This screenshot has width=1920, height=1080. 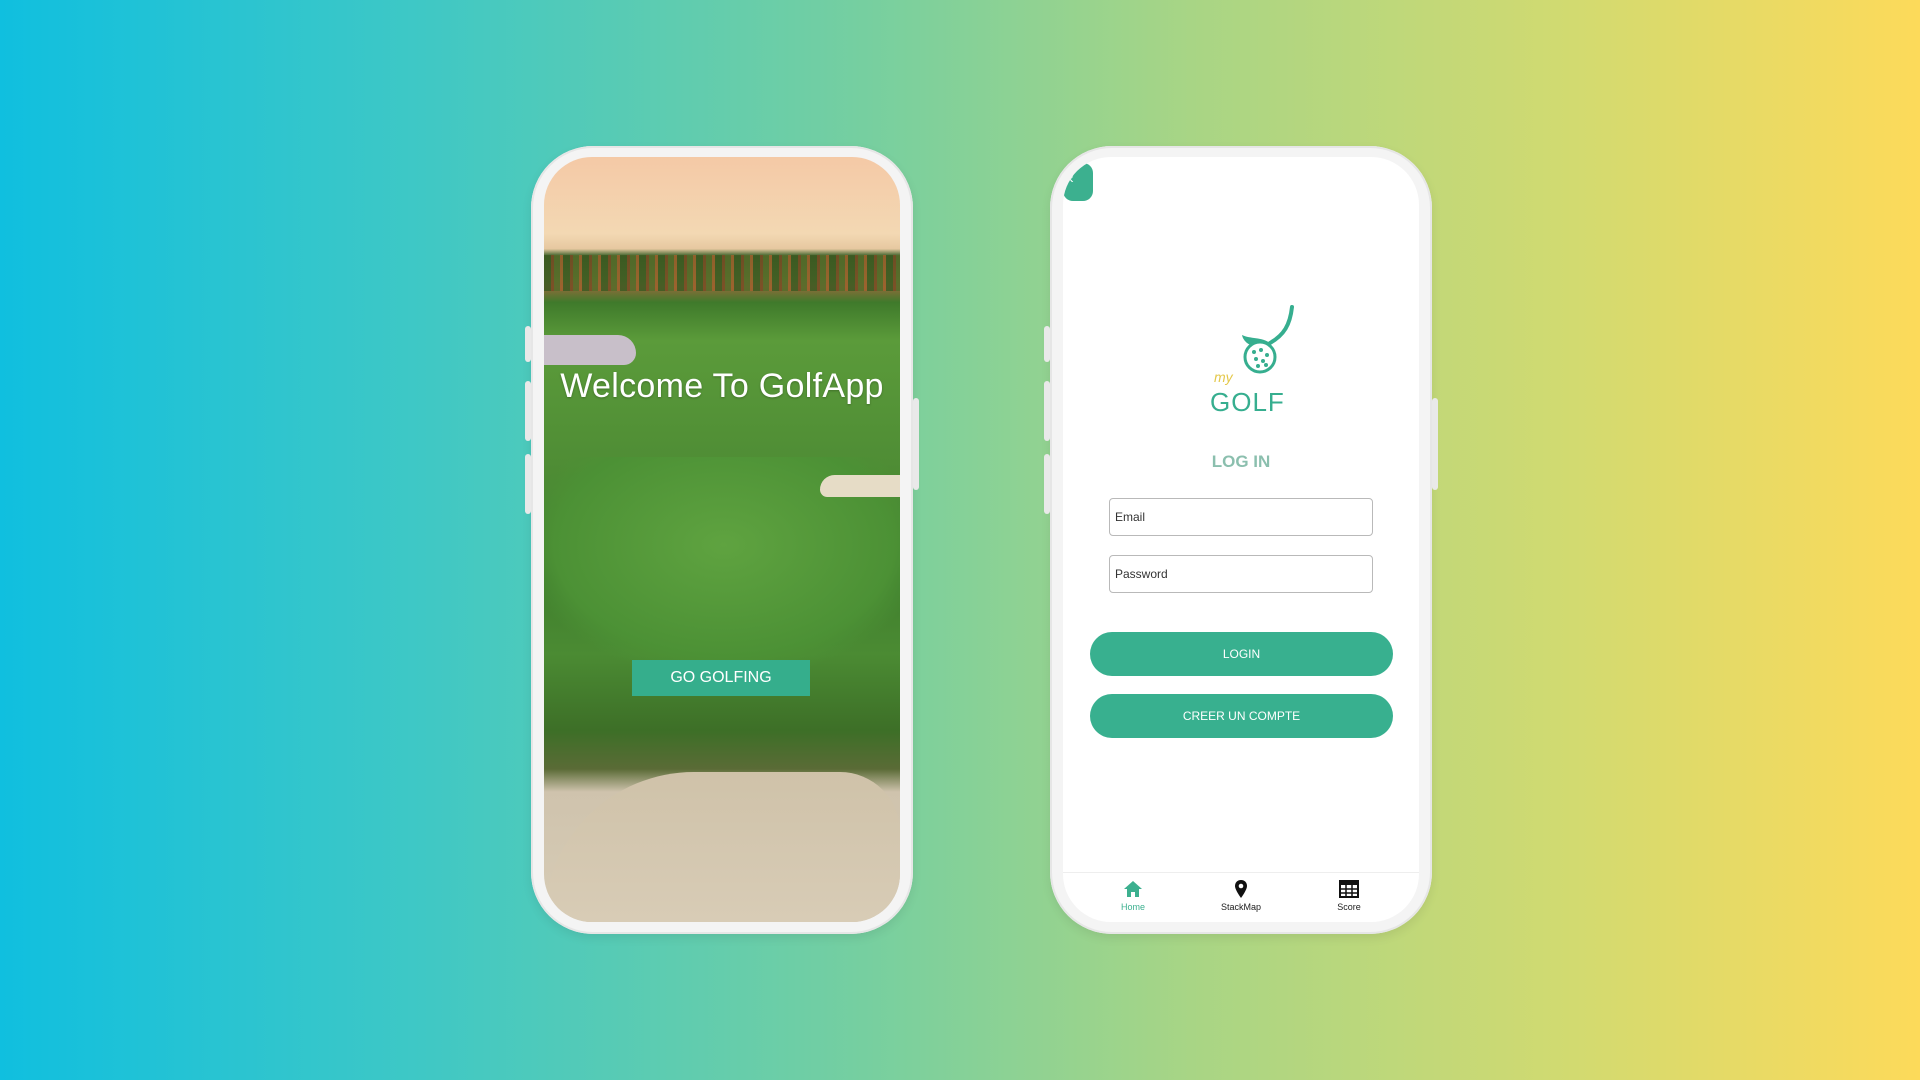 What do you see at coordinates (722, 273) in the screenshot?
I see `background-tree-line` at bounding box center [722, 273].